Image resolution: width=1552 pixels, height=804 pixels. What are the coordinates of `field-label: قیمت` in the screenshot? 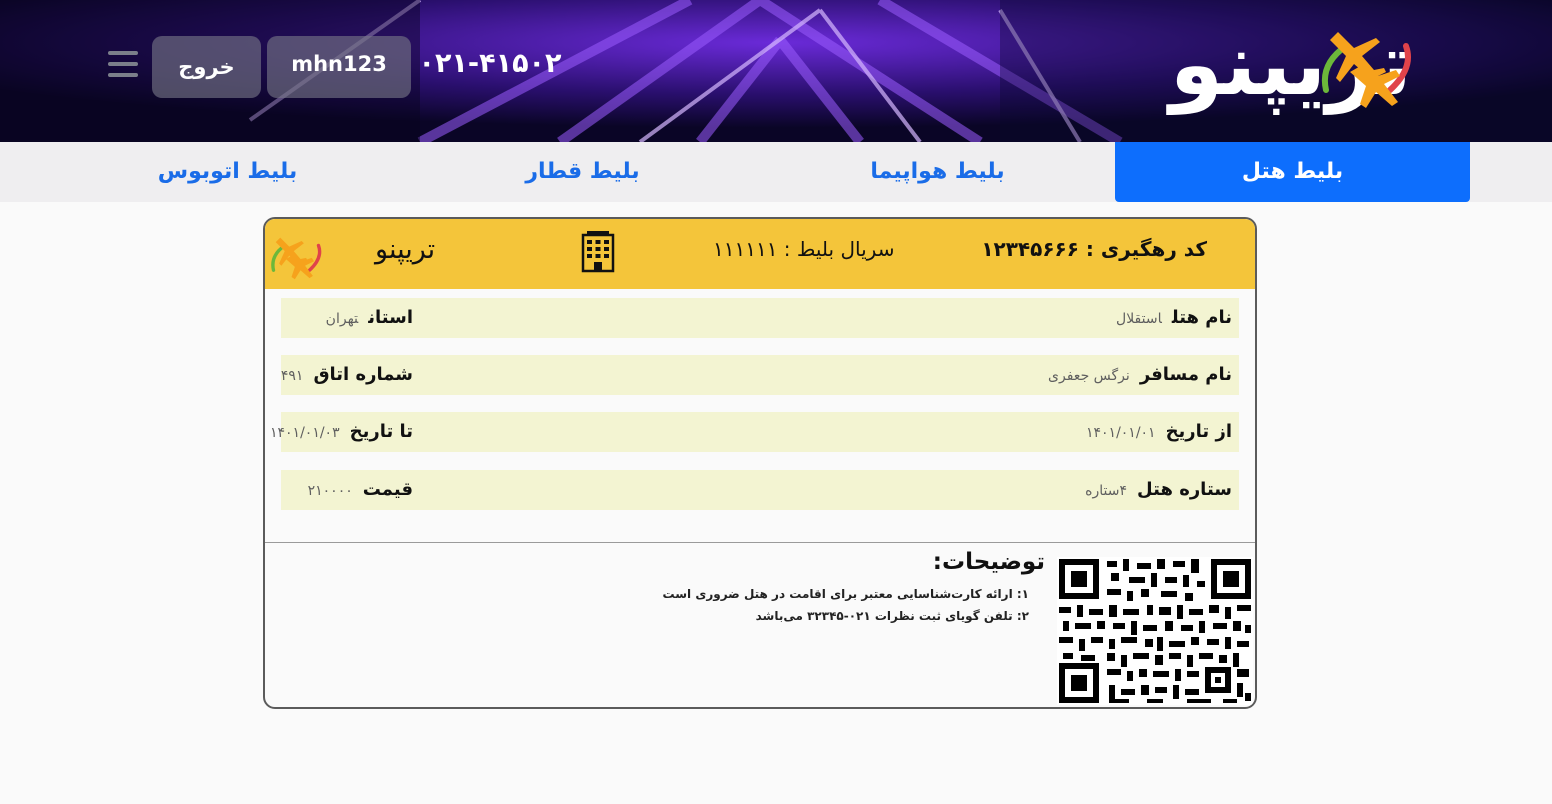 It's located at (387, 489).